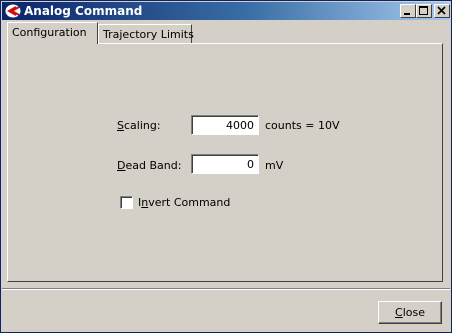 The width and height of the screenshot is (452, 333). I want to click on tab-trajectory-limits: Trajectory Limits, so click(146, 34).